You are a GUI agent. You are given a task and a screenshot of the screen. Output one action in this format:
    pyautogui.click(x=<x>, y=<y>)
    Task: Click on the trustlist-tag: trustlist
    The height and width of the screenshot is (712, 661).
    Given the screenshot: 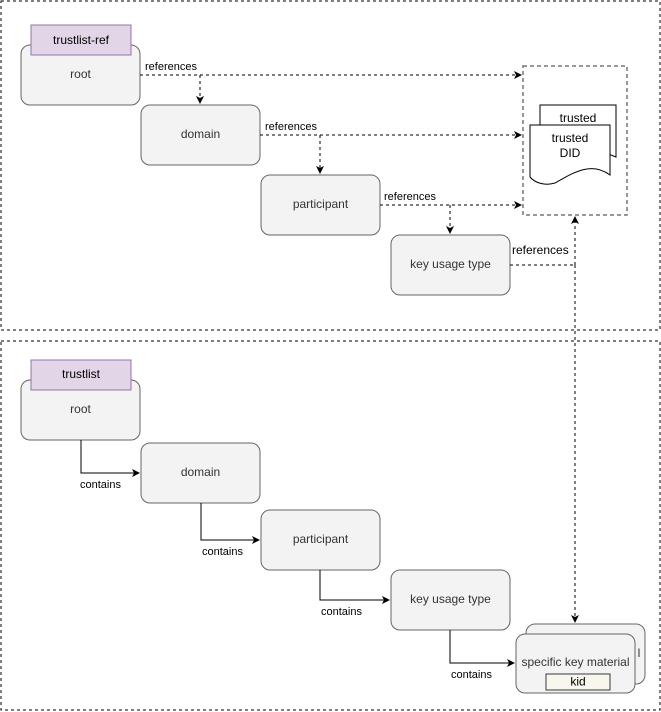 What is the action you would take?
    pyautogui.click(x=81, y=375)
    